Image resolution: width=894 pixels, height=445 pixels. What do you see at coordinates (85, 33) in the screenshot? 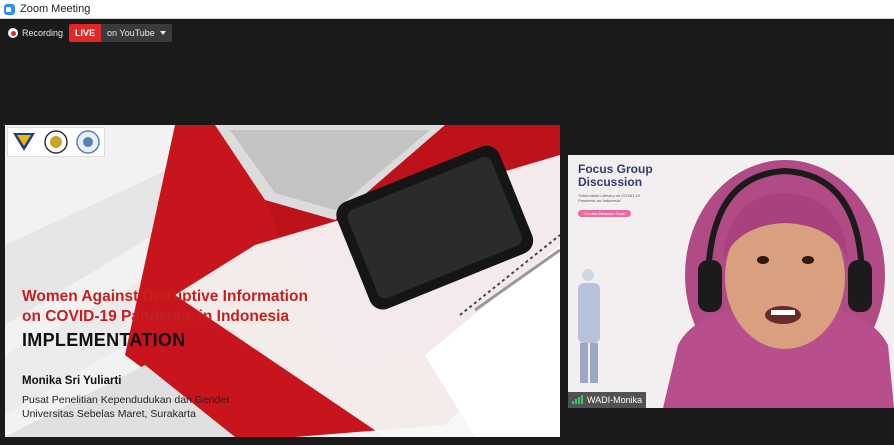
I see `live-badge: LIVE` at bounding box center [85, 33].